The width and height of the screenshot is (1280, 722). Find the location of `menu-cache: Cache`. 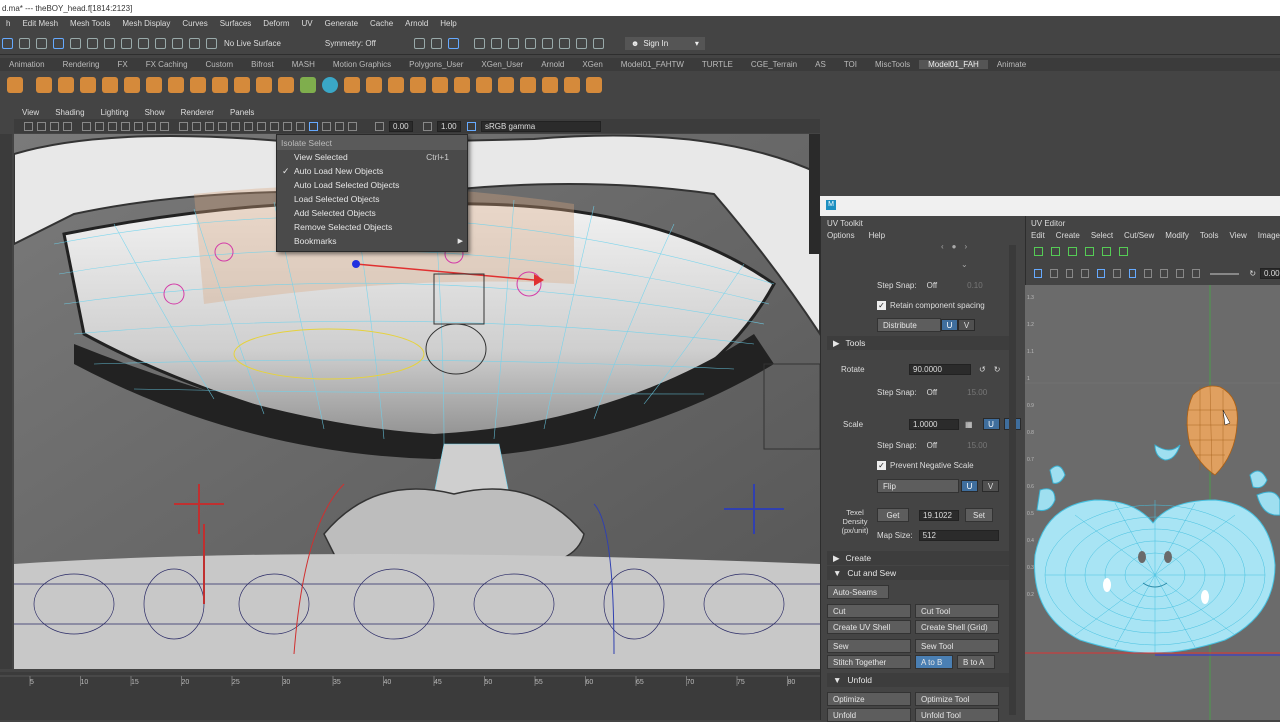

menu-cache: Cache is located at coordinates (381, 23).